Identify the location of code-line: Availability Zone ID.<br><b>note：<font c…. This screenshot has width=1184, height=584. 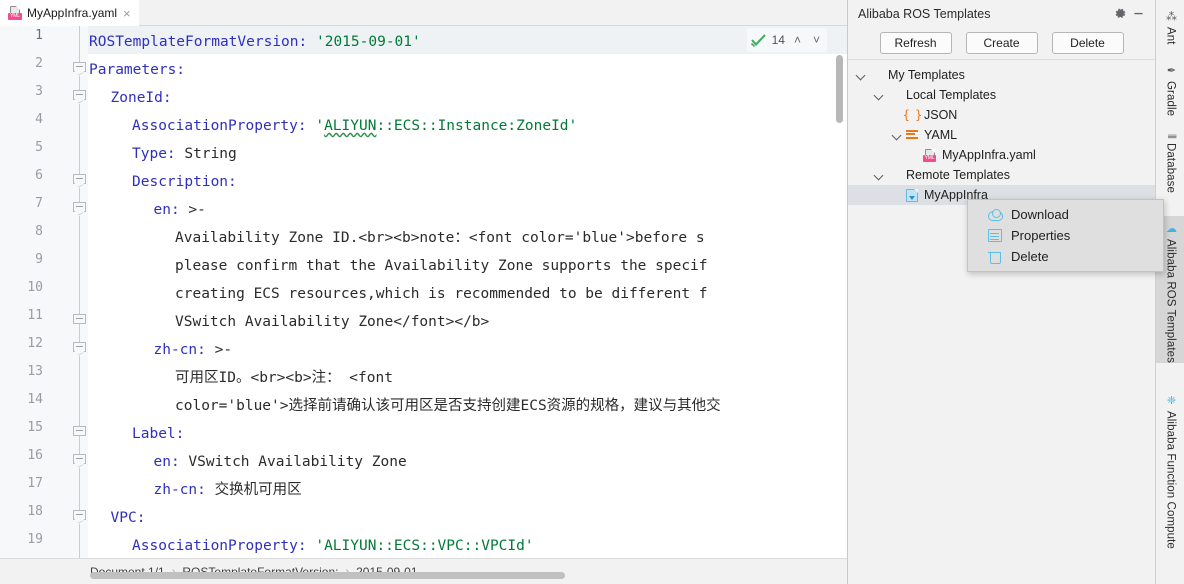
(396, 238).